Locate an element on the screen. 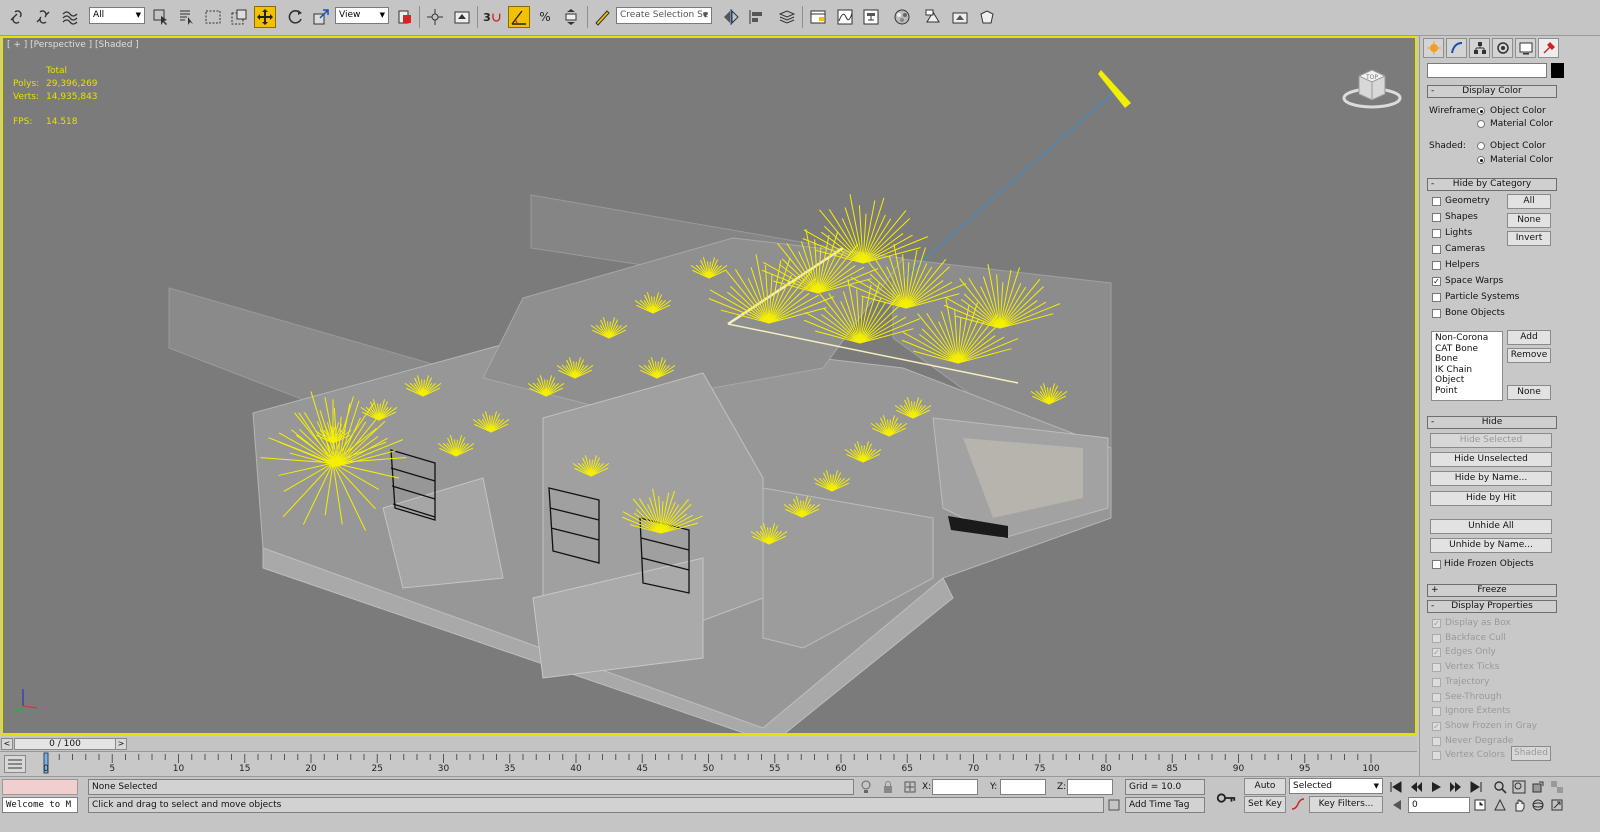 The image size is (1600, 832). auto-key-button: Auto Key is located at coordinates (1265, 792).